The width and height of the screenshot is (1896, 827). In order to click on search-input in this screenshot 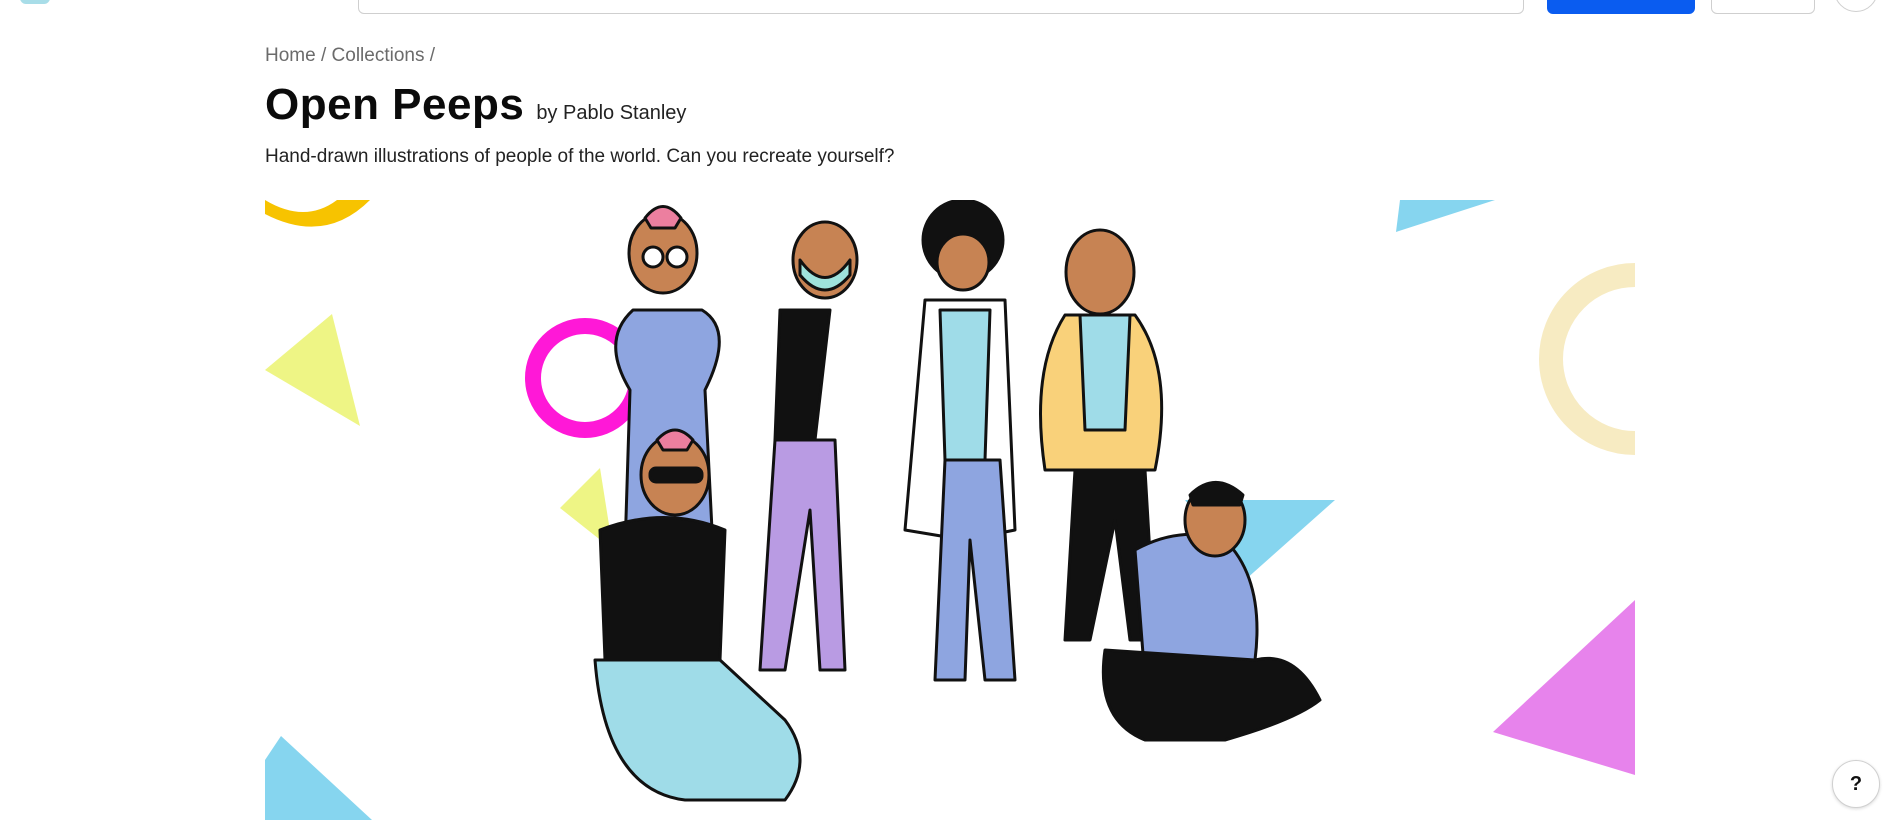, I will do `click(941, 7)`.